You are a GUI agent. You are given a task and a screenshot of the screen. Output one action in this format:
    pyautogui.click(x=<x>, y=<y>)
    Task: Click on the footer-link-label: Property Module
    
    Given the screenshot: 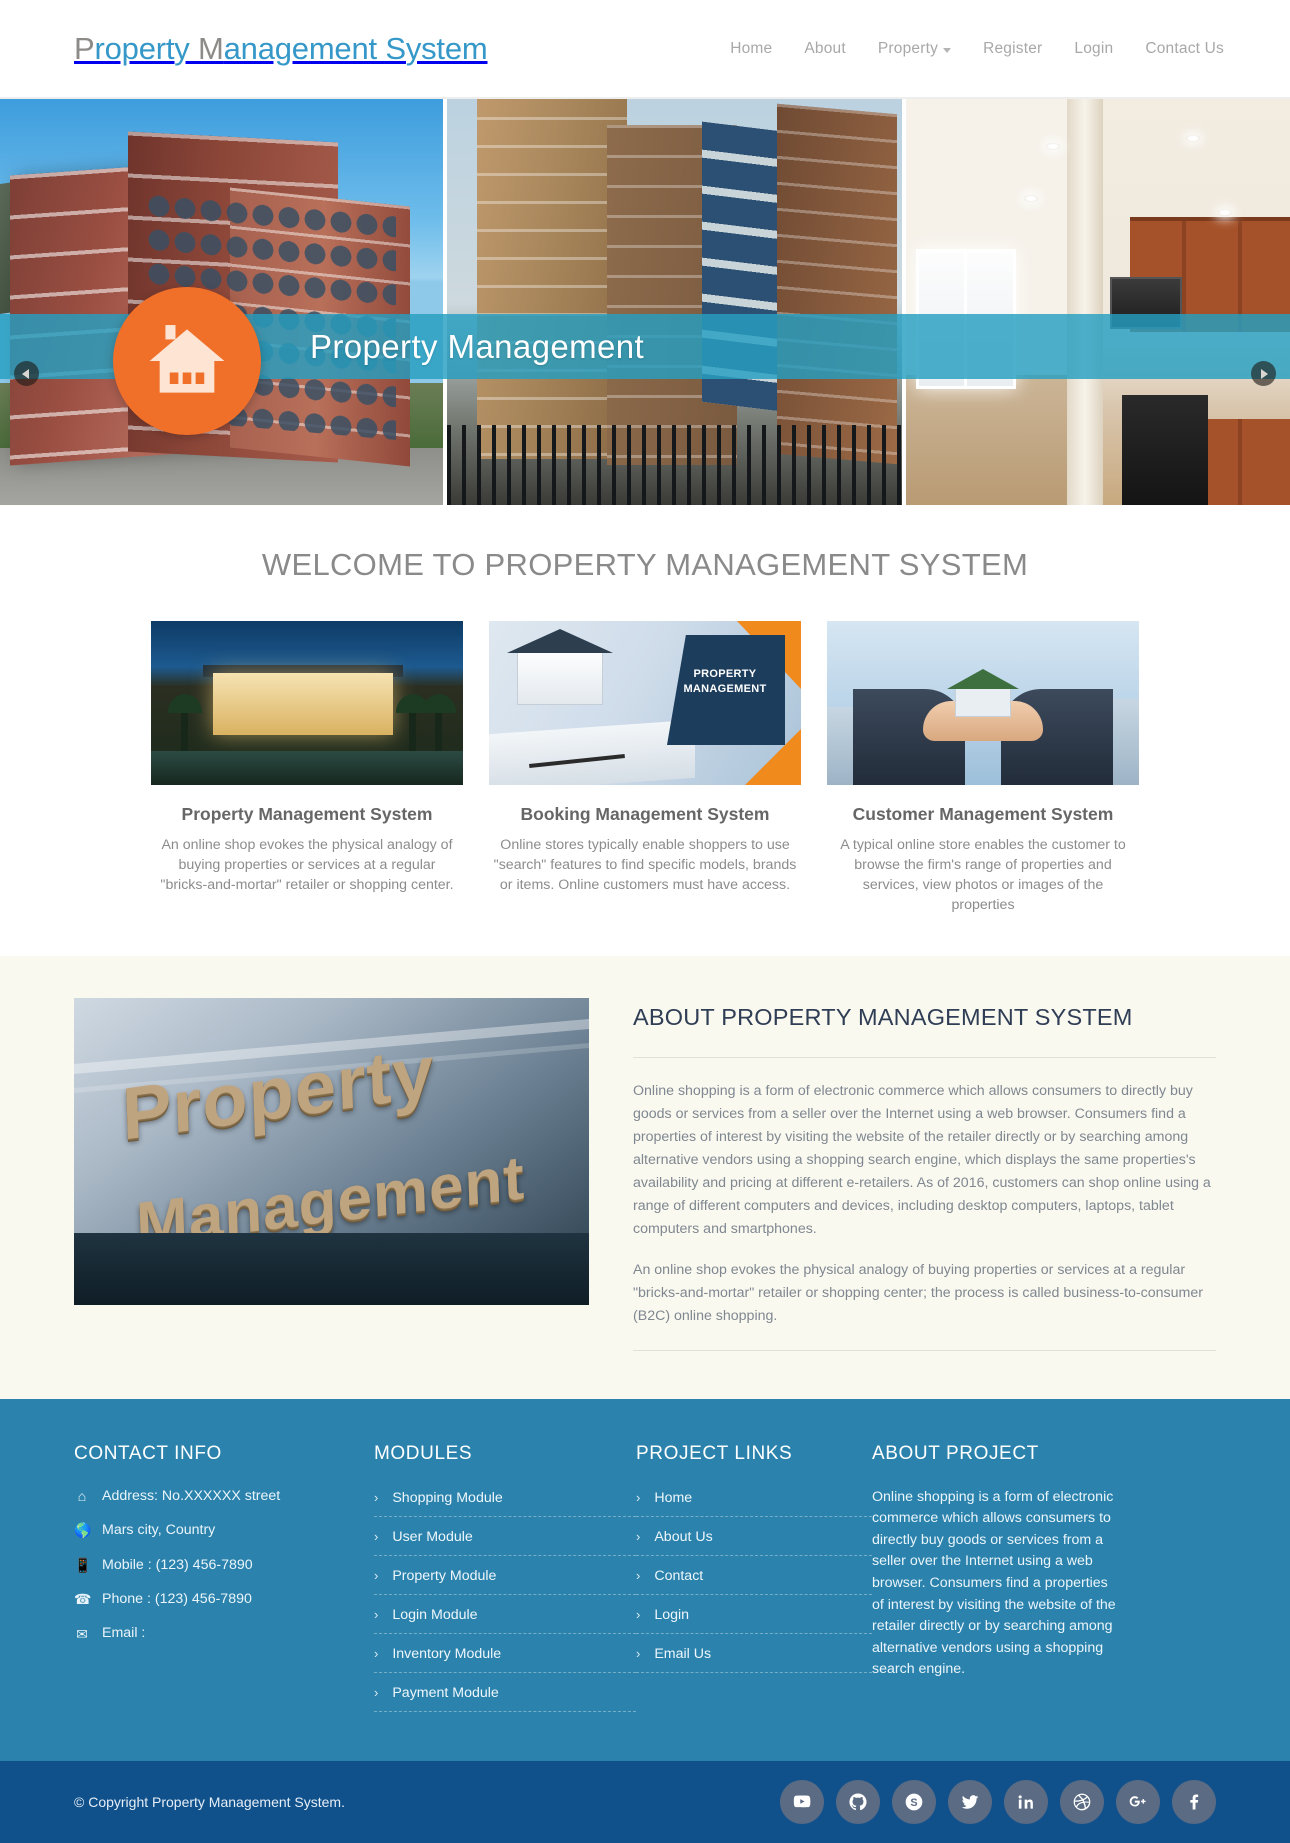 What is the action you would take?
    pyautogui.click(x=444, y=1575)
    